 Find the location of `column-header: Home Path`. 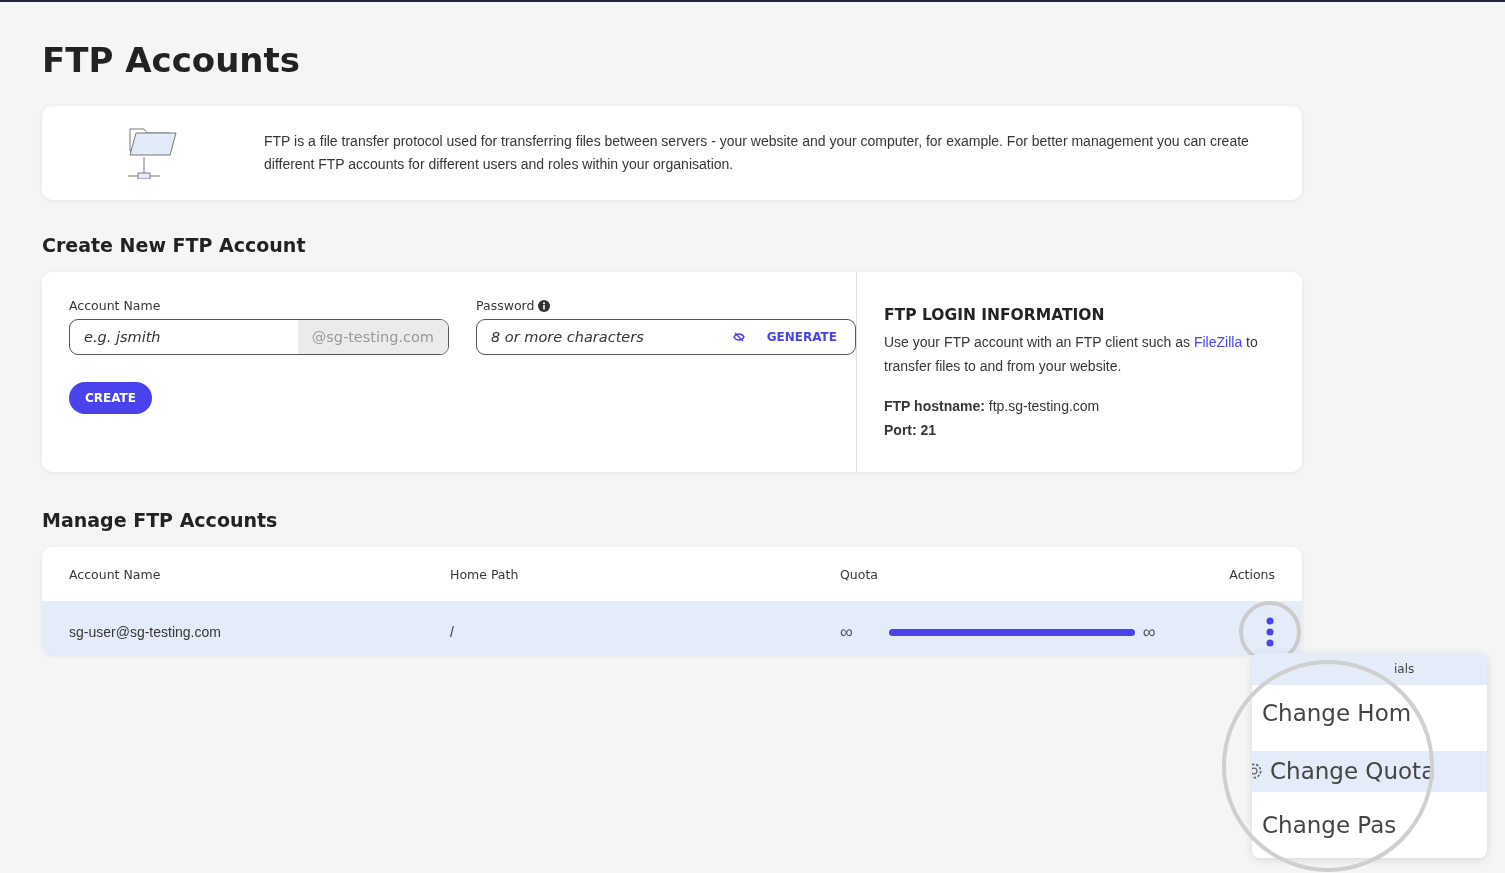

column-header: Home Path is located at coordinates (485, 574).